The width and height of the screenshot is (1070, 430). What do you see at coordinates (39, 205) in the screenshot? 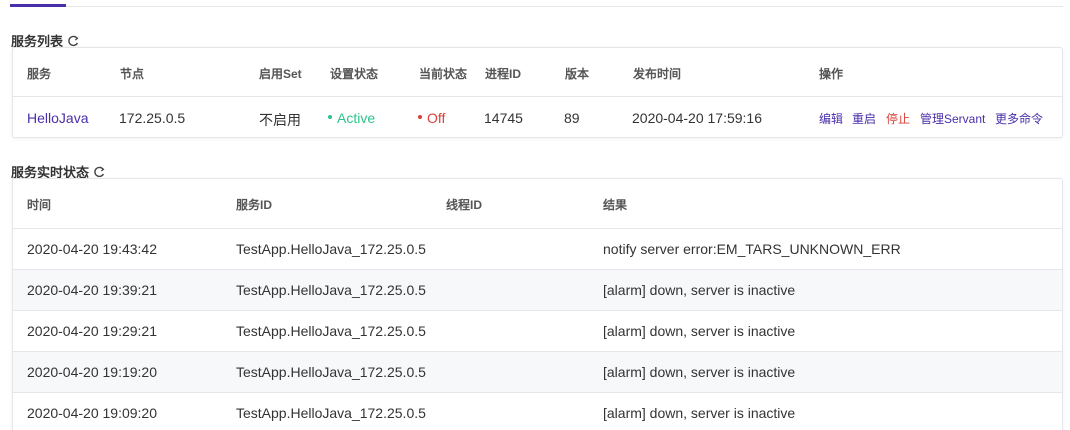
I see `col-header-time: 时间` at bounding box center [39, 205].